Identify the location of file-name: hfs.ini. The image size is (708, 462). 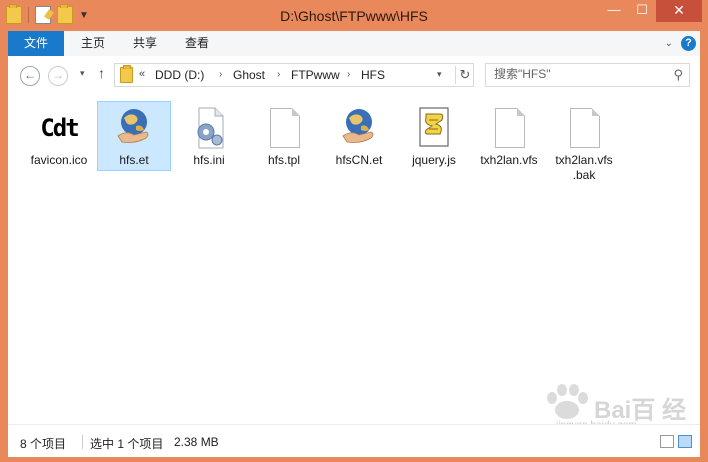
(209, 160).